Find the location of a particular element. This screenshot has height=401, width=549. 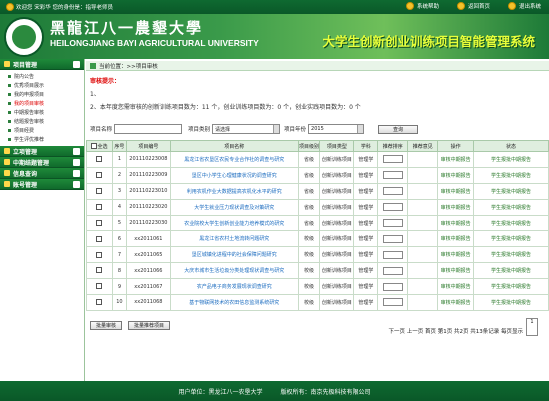

sidebar-item-recommend: 学生评优推荐 is located at coordinates (42, 139).